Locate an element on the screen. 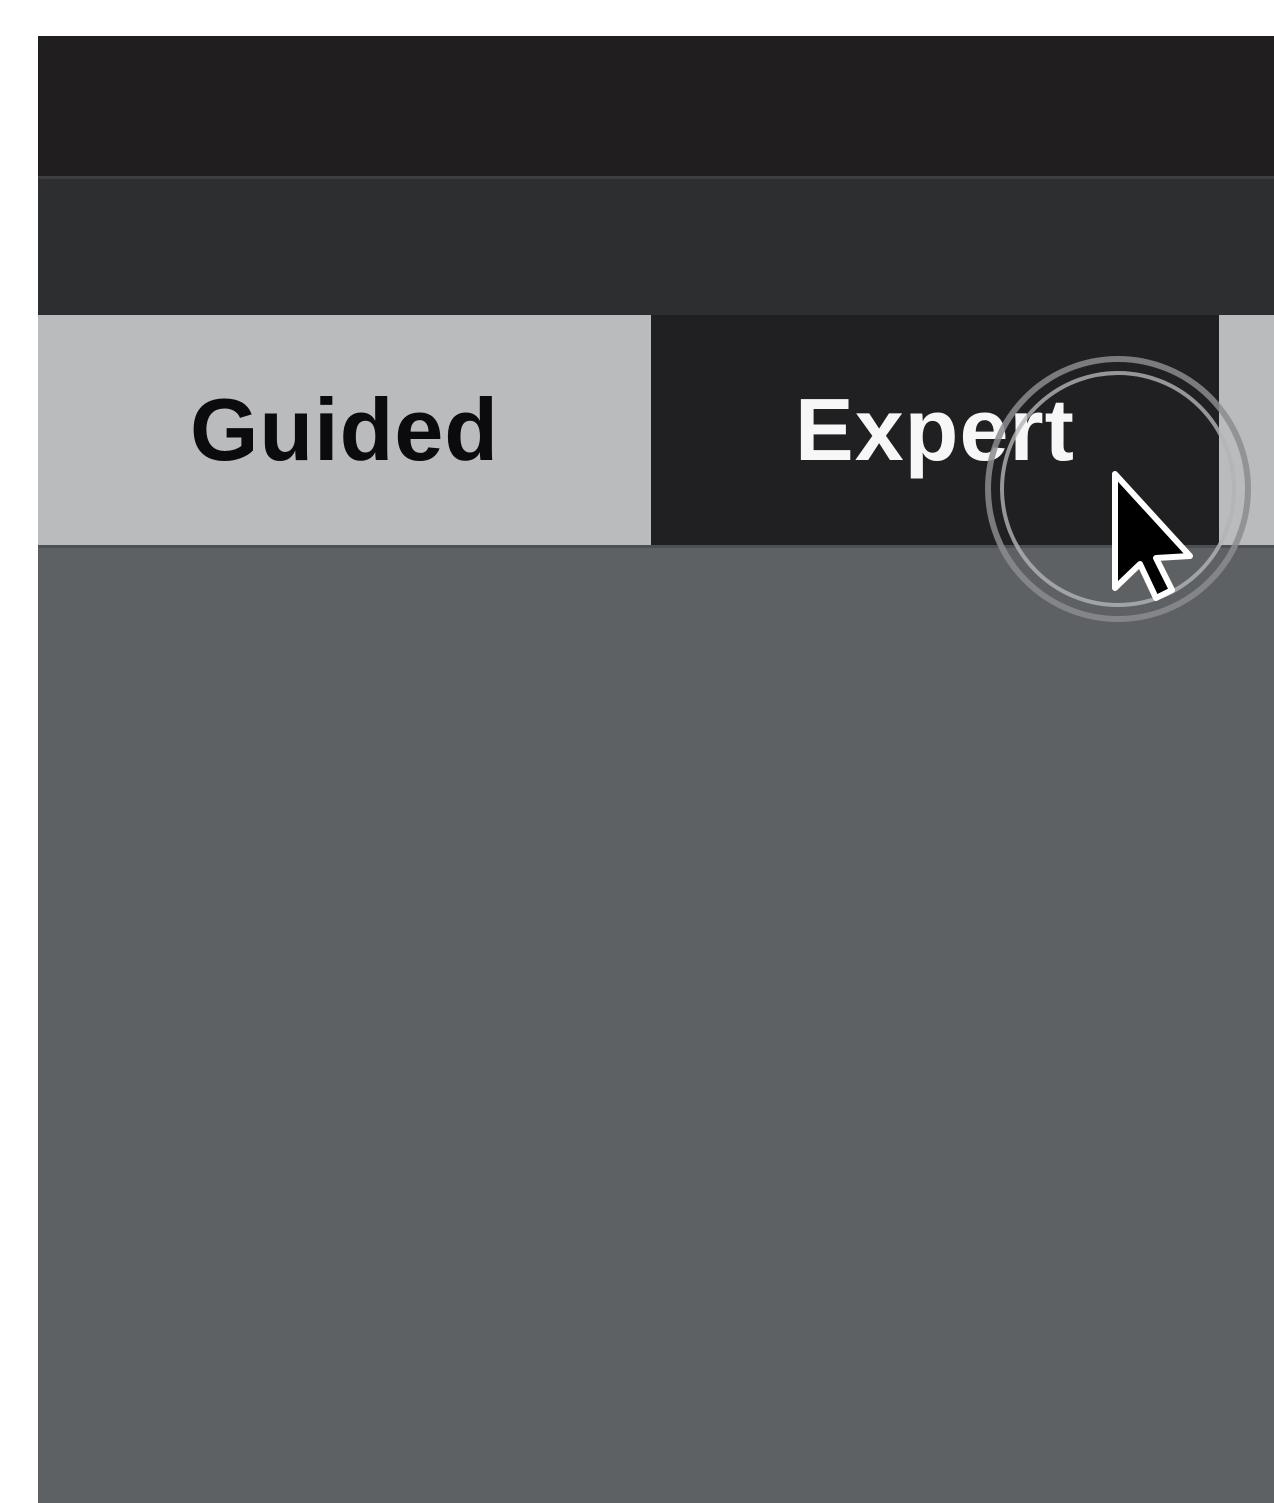 The height and width of the screenshot is (1503, 1274). title-bar is located at coordinates (656, 106).